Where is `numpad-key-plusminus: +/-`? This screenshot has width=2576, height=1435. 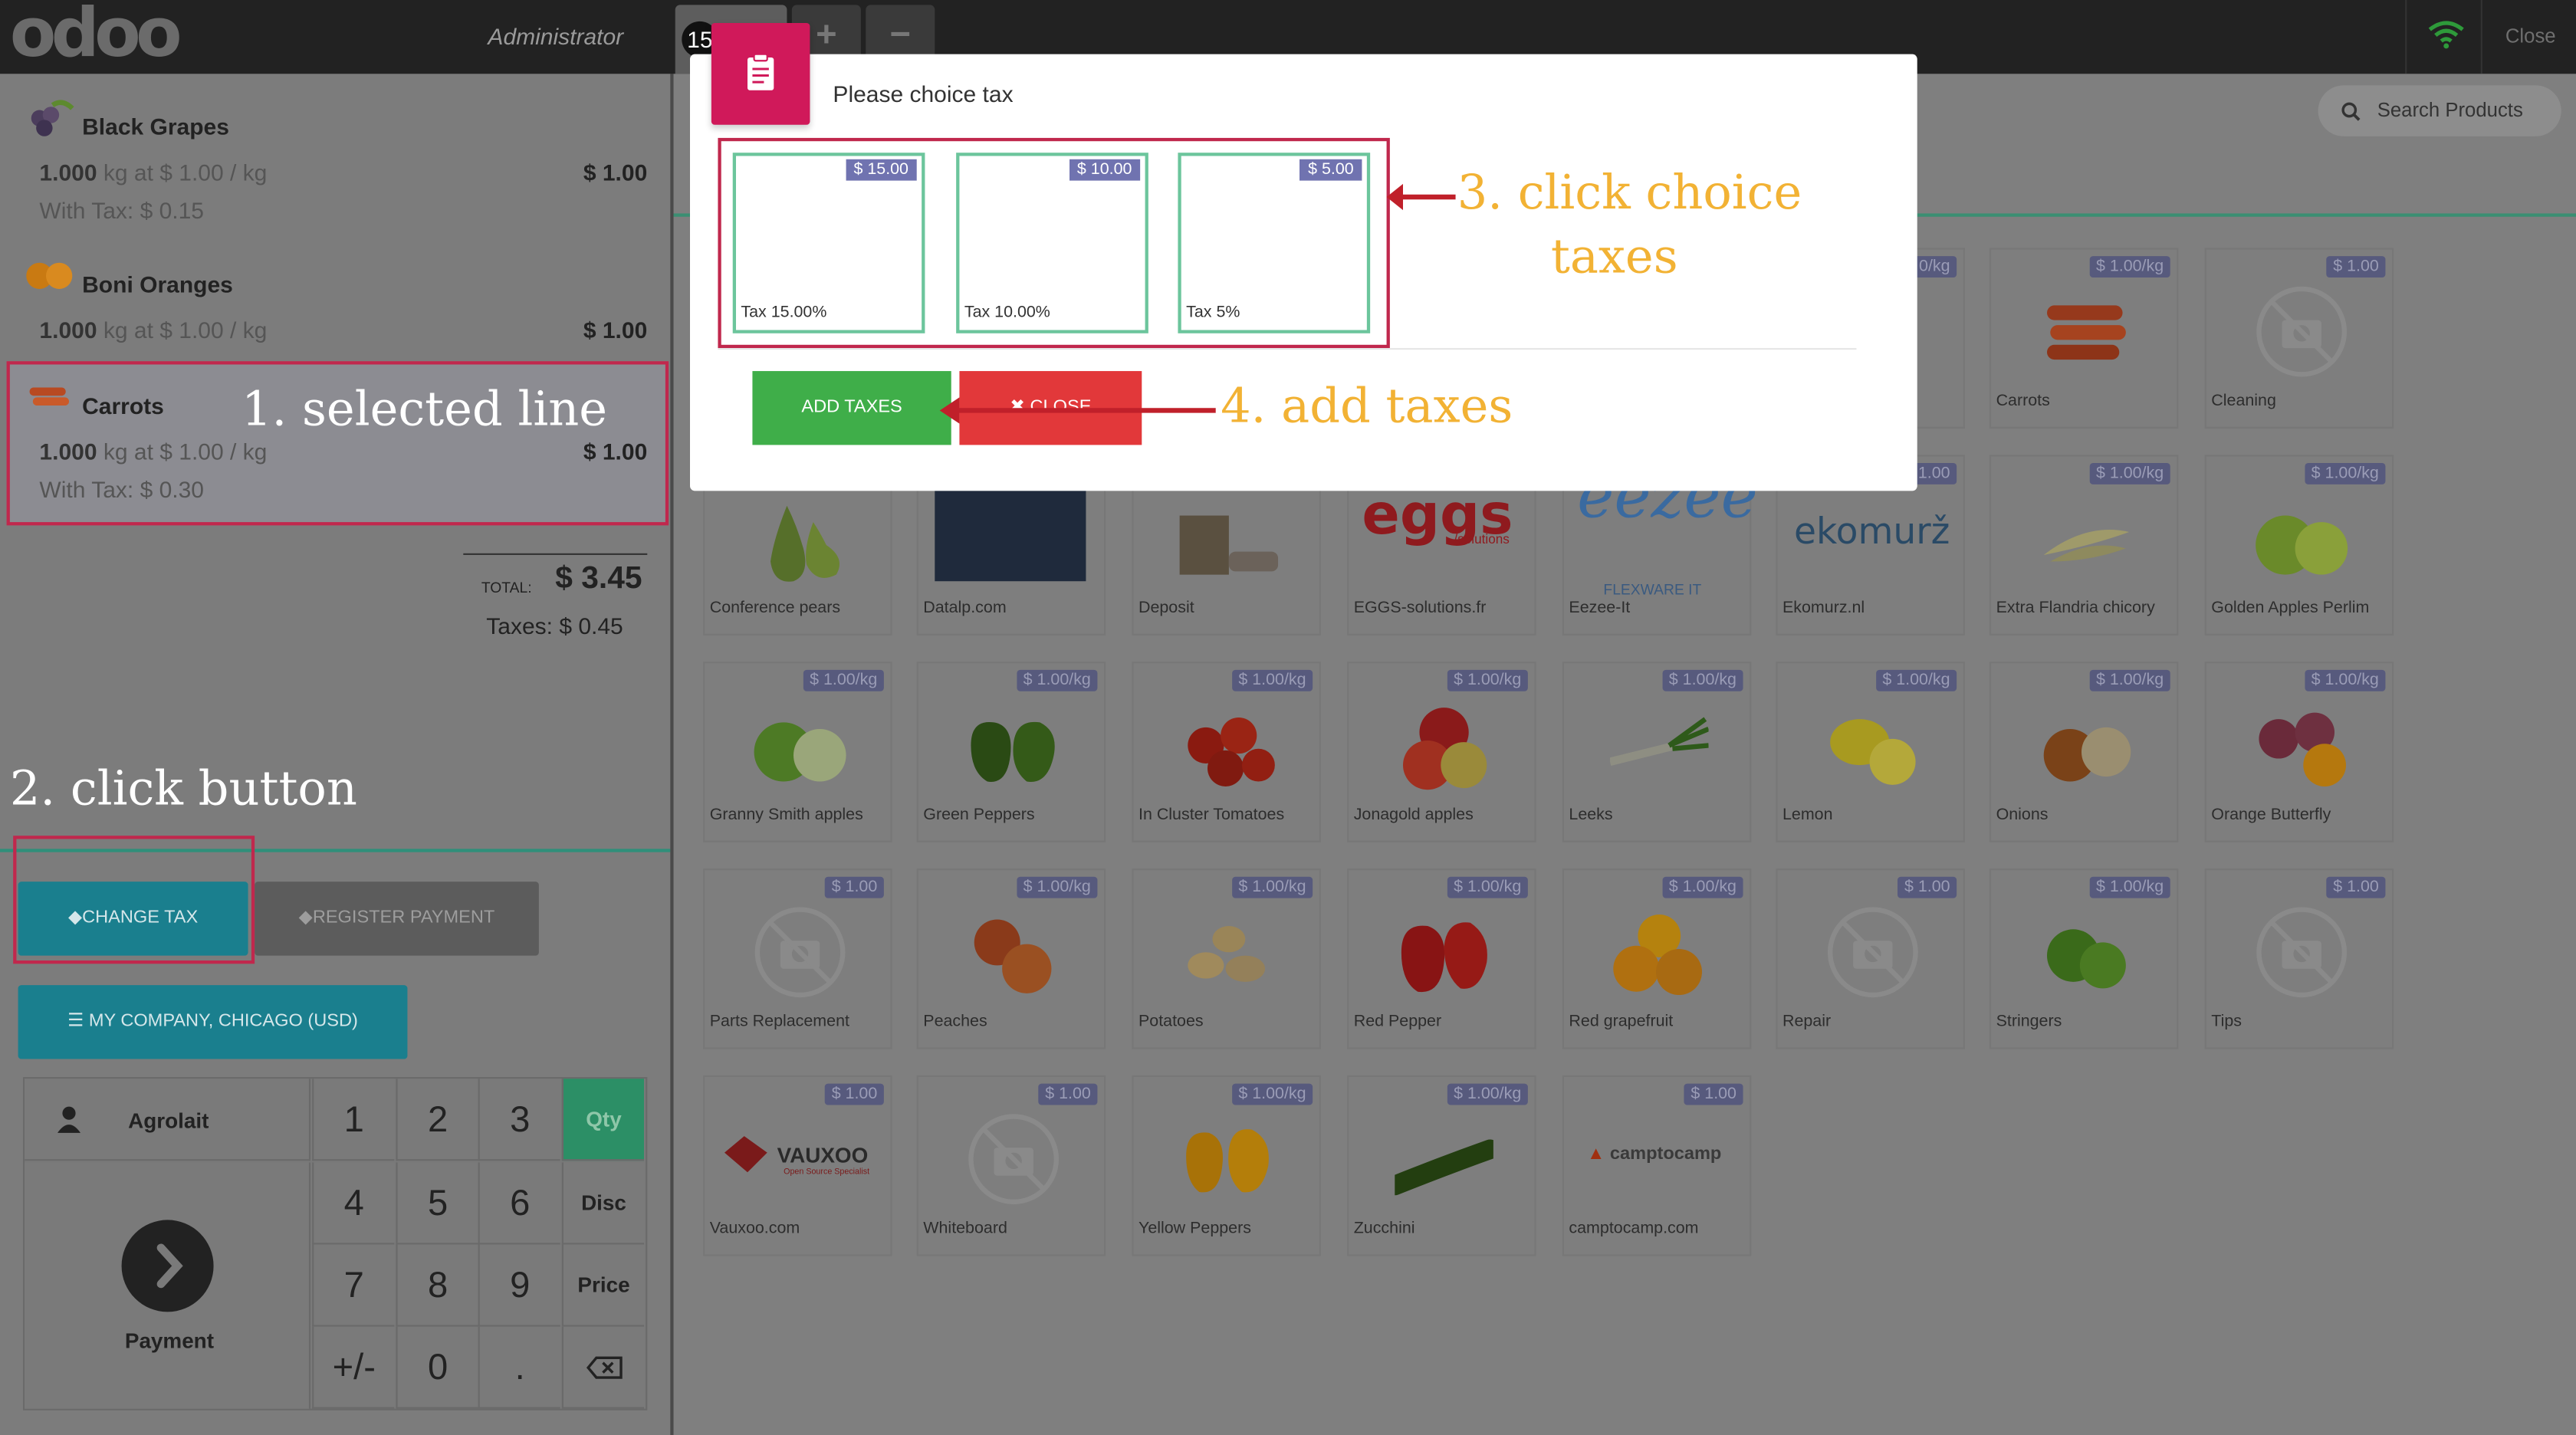 numpad-key-plusminus: +/- is located at coordinates (353, 1367).